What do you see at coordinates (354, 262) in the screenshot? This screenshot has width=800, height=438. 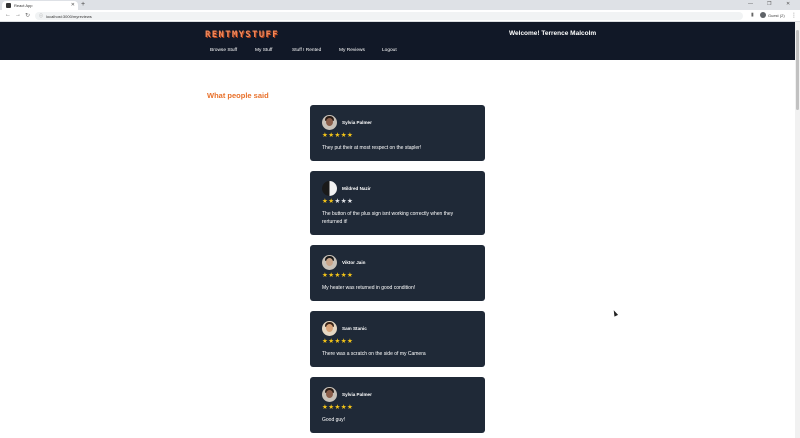 I see `reviewer-name: Viktor Jain` at bounding box center [354, 262].